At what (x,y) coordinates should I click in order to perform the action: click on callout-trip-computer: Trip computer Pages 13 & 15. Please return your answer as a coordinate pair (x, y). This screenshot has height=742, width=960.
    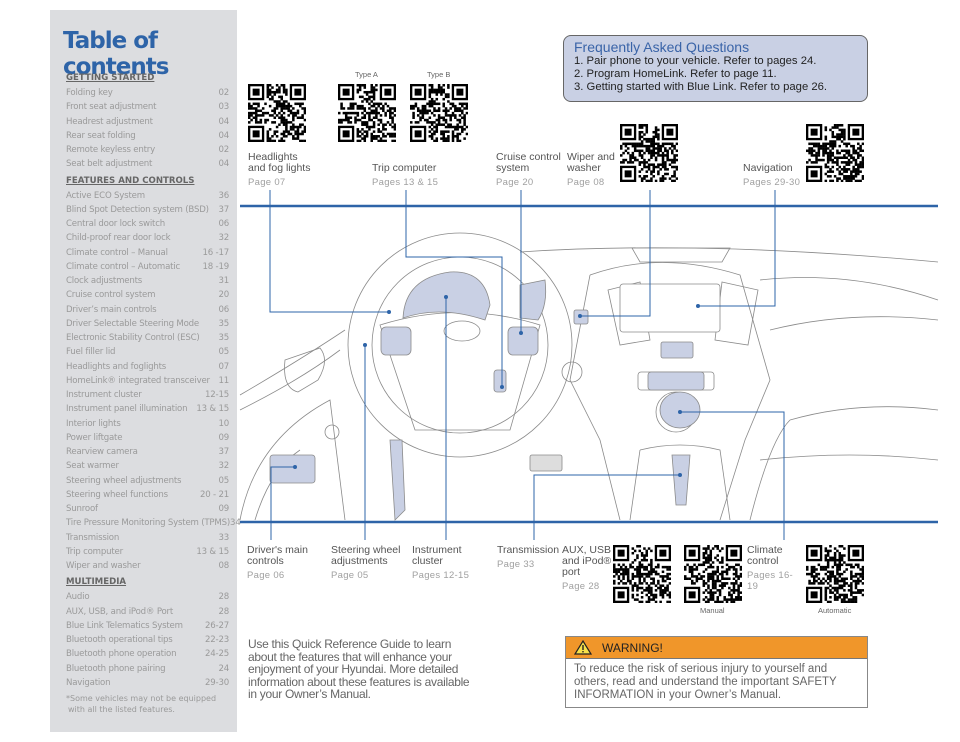
    Looking at the image, I should click on (405, 175).